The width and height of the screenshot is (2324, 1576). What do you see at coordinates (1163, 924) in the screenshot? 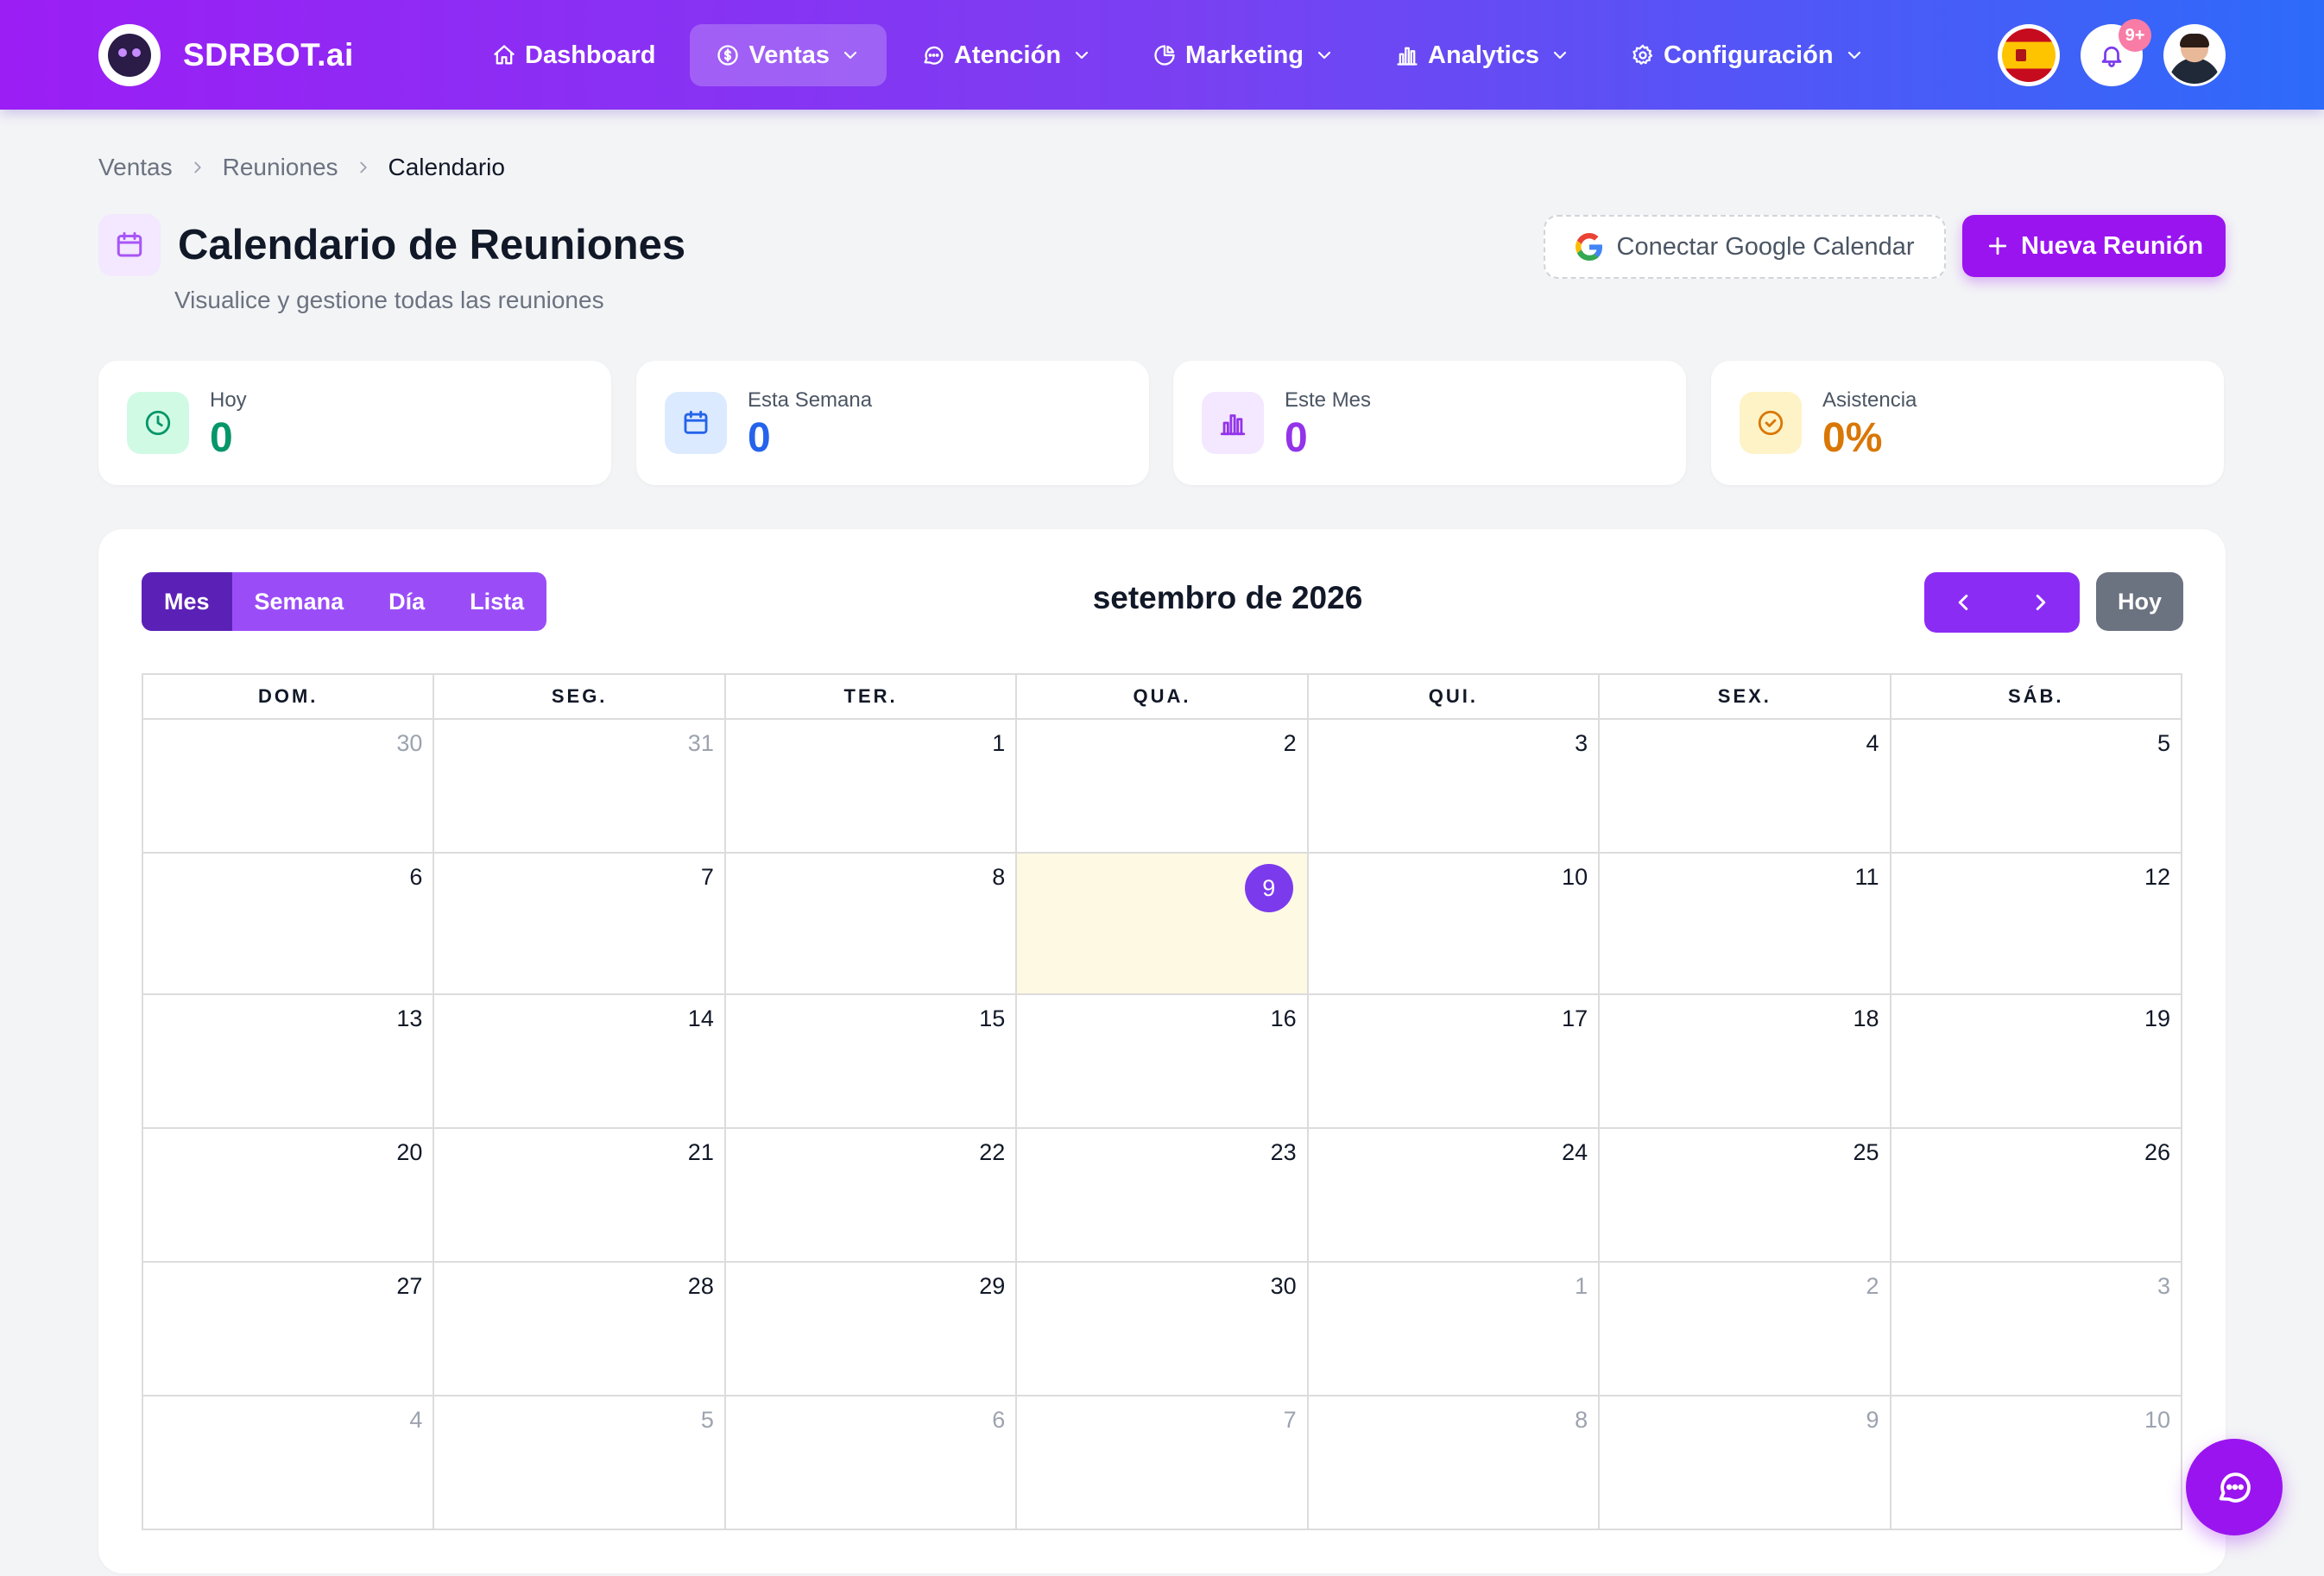
I see `calendar-day-today: 9` at bounding box center [1163, 924].